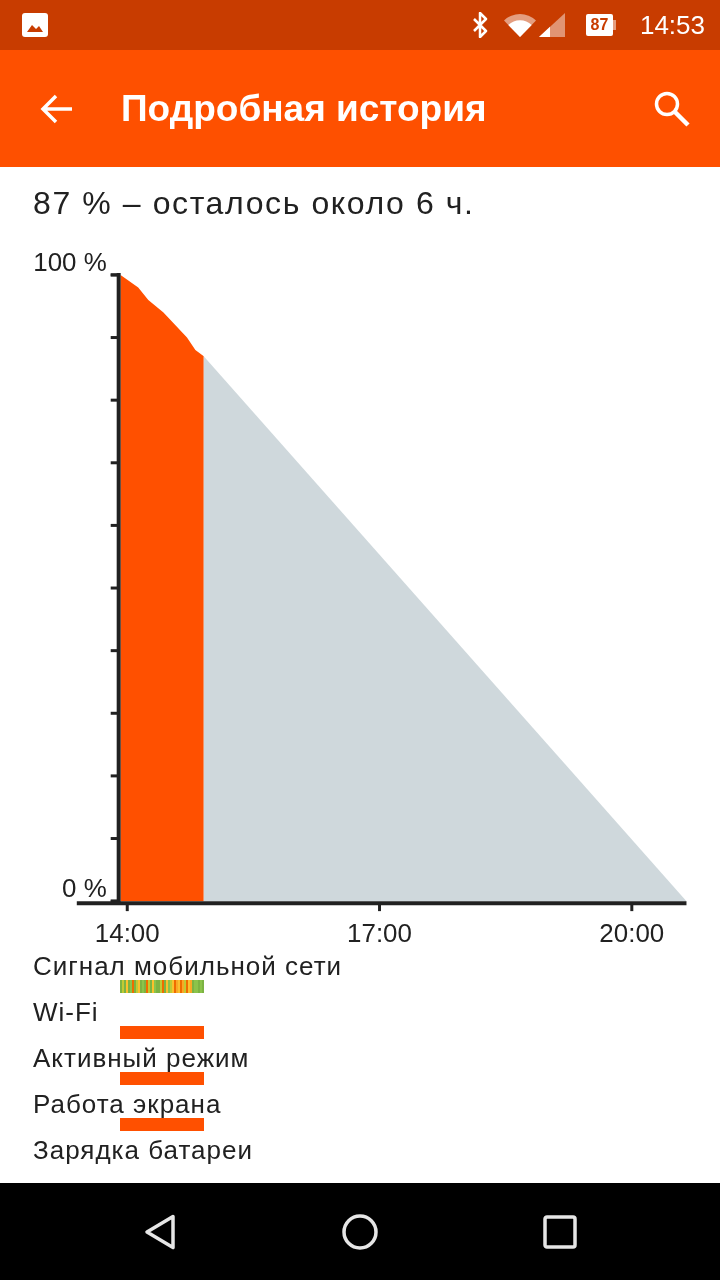 Image resolution: width=720 pixels, height=1280 pixels. Describe the element at coordinates (143, 1150) in the screenshot. I see `legend-label: Зарядка батареи` at that location.